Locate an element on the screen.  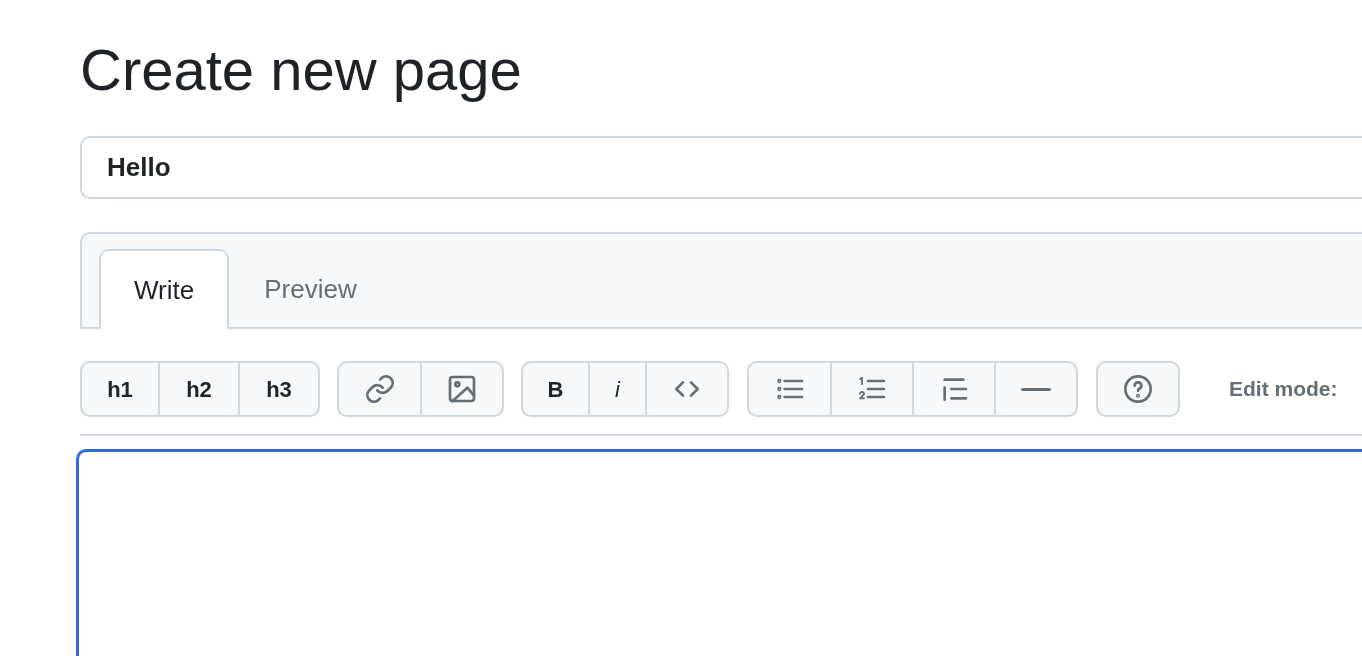
heading-button: h1 is located at coordinates (120, 389).